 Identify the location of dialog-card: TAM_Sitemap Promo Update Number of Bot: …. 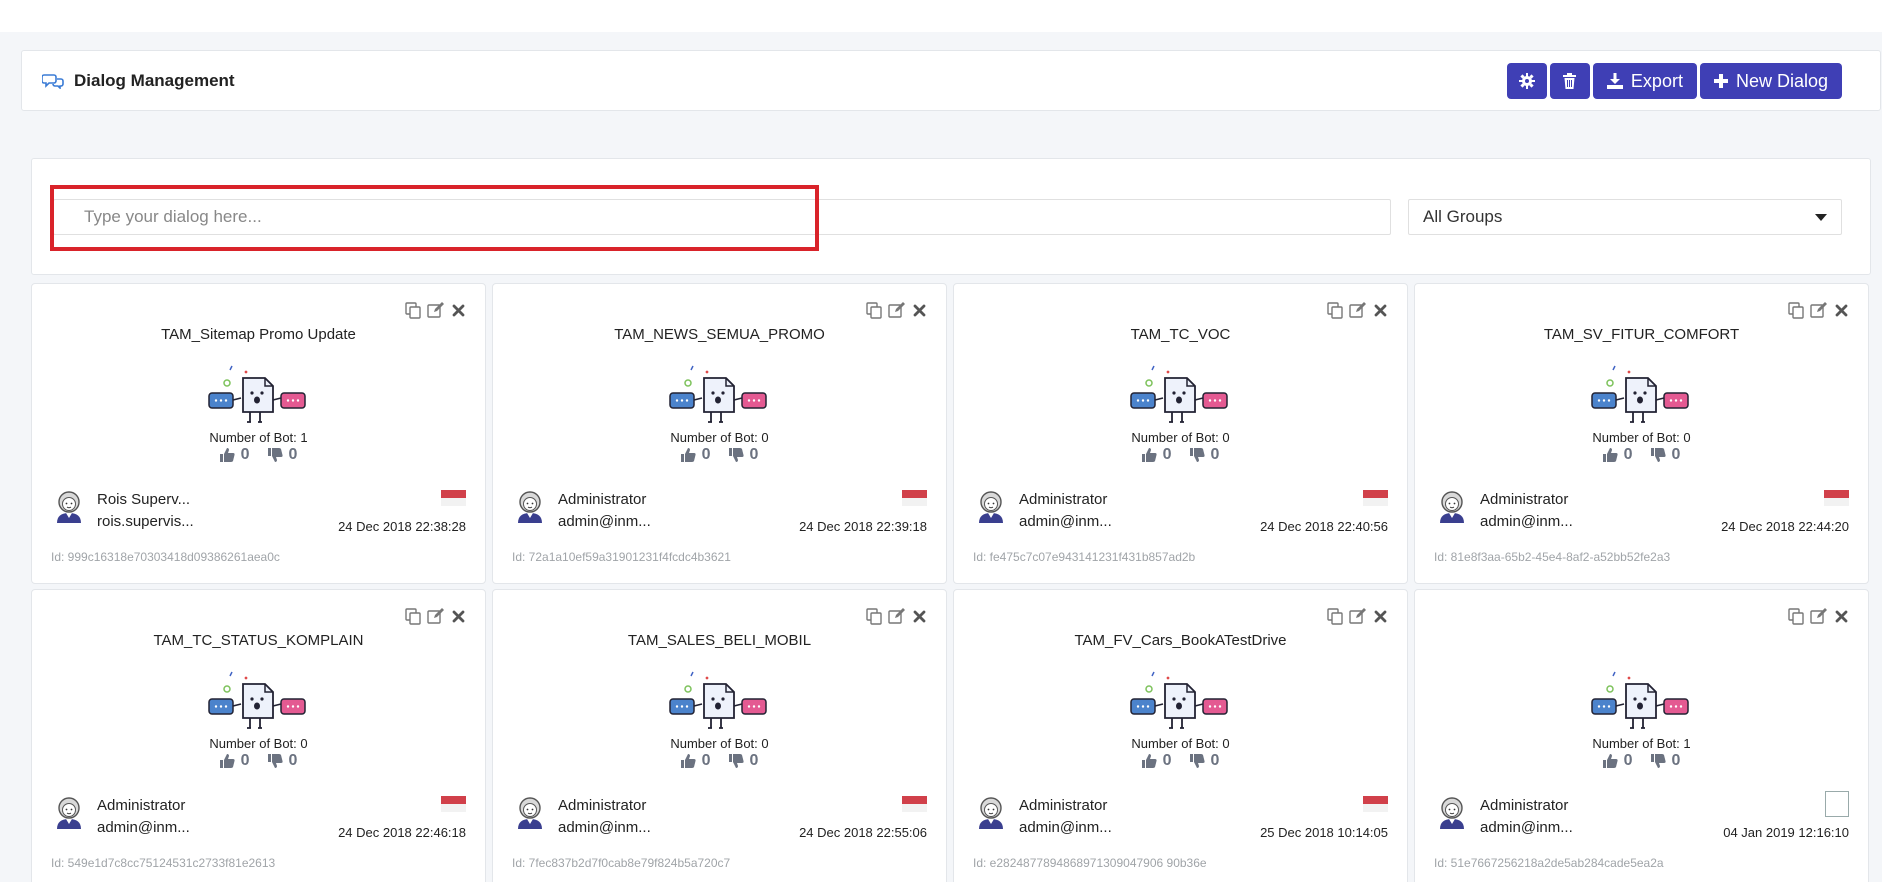
(258, 433).